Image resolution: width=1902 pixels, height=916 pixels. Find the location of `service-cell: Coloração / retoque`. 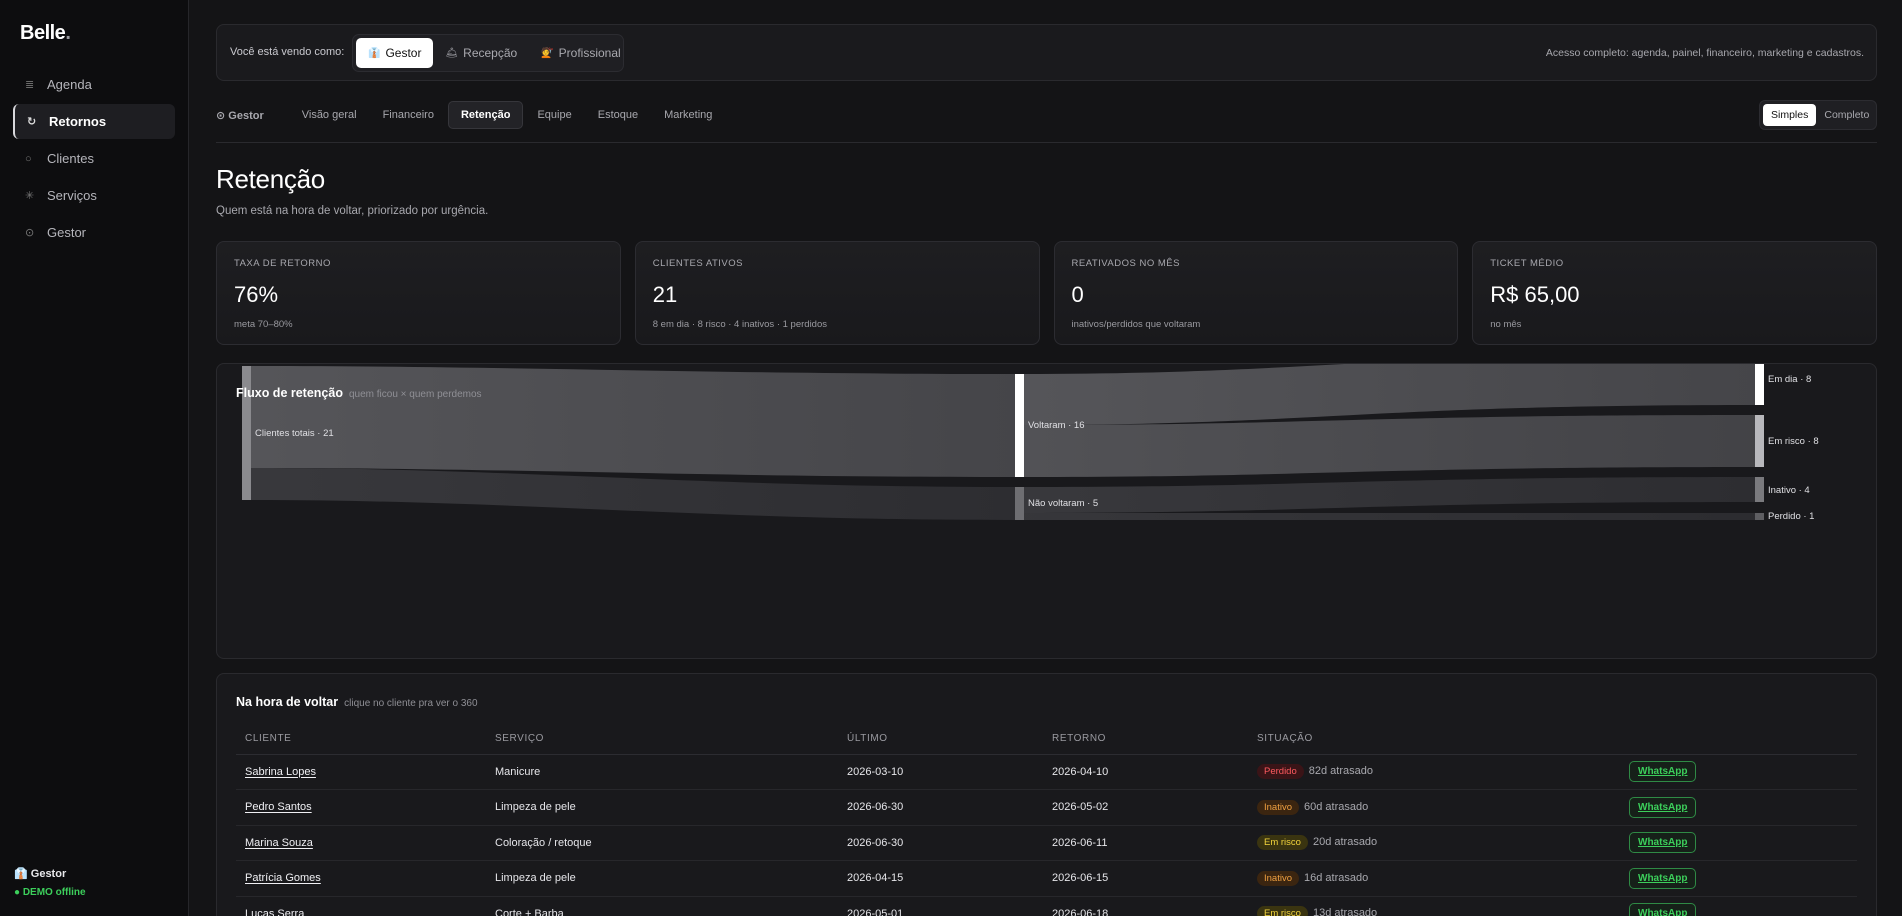

service-cell: Coloração / retoque is located at coordinates (662, 843).